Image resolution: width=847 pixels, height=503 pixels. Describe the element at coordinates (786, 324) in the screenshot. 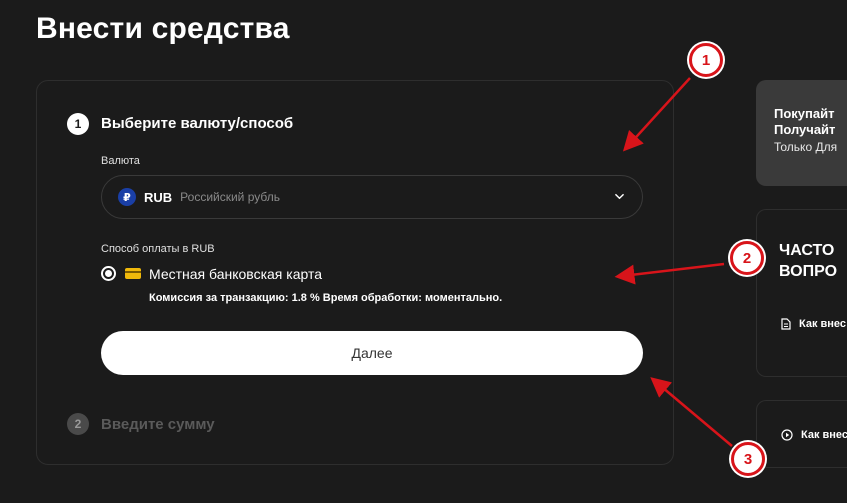

I see `document-icon` at that location.